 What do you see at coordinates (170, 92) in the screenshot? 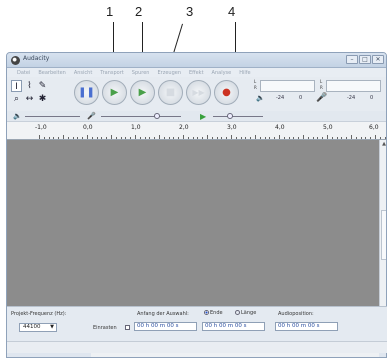
I see `stop-button: ■` at bounding box center [170, 92].